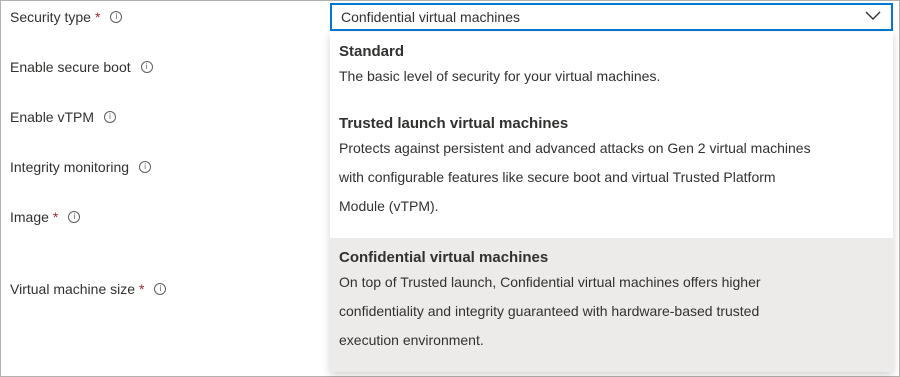 This screenshot has width=900, height=377. What do you see at coordinates (454, 123) in the screenshot?
I see `option-title: Trusted launch virtual machines` at bounding box center [454, 123].